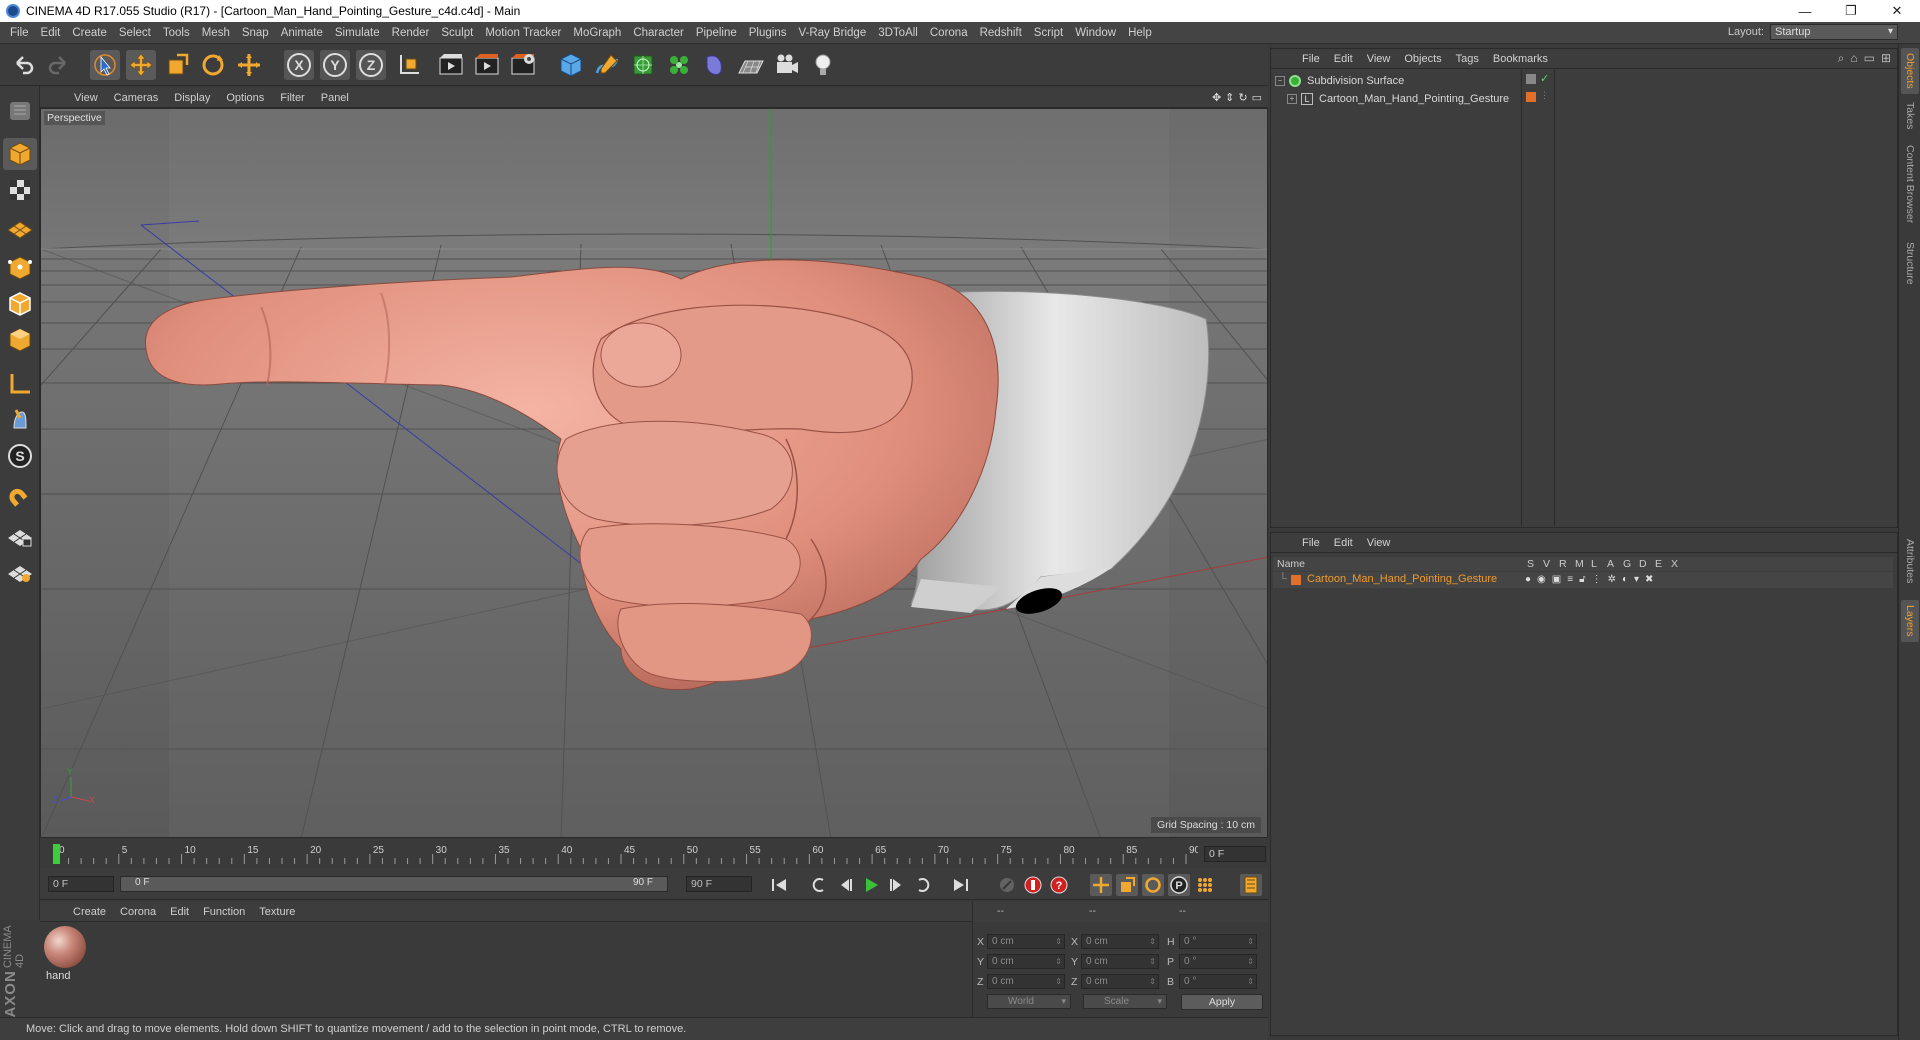 This screenshot has height=1040, width=1920. What do you see at coordinates (1229, 97) in the screenshot?
I see `viewport-zoom-icon: ⇕` at bounding box center [1229, 97].